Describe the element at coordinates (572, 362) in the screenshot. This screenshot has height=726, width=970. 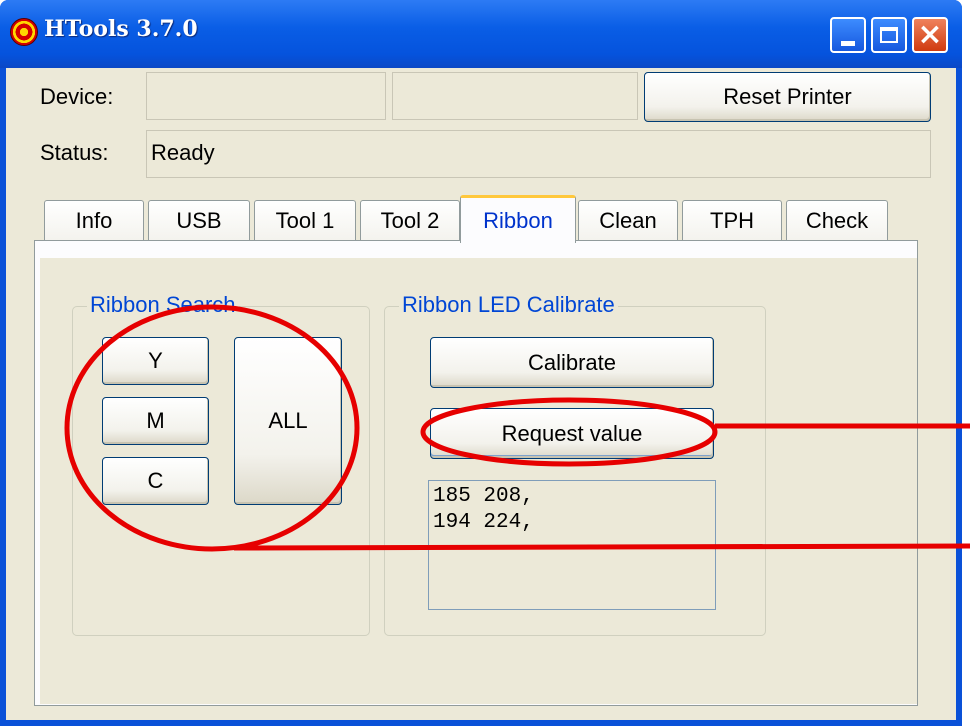
I see `calibrate-button: Calibrate` at that location.